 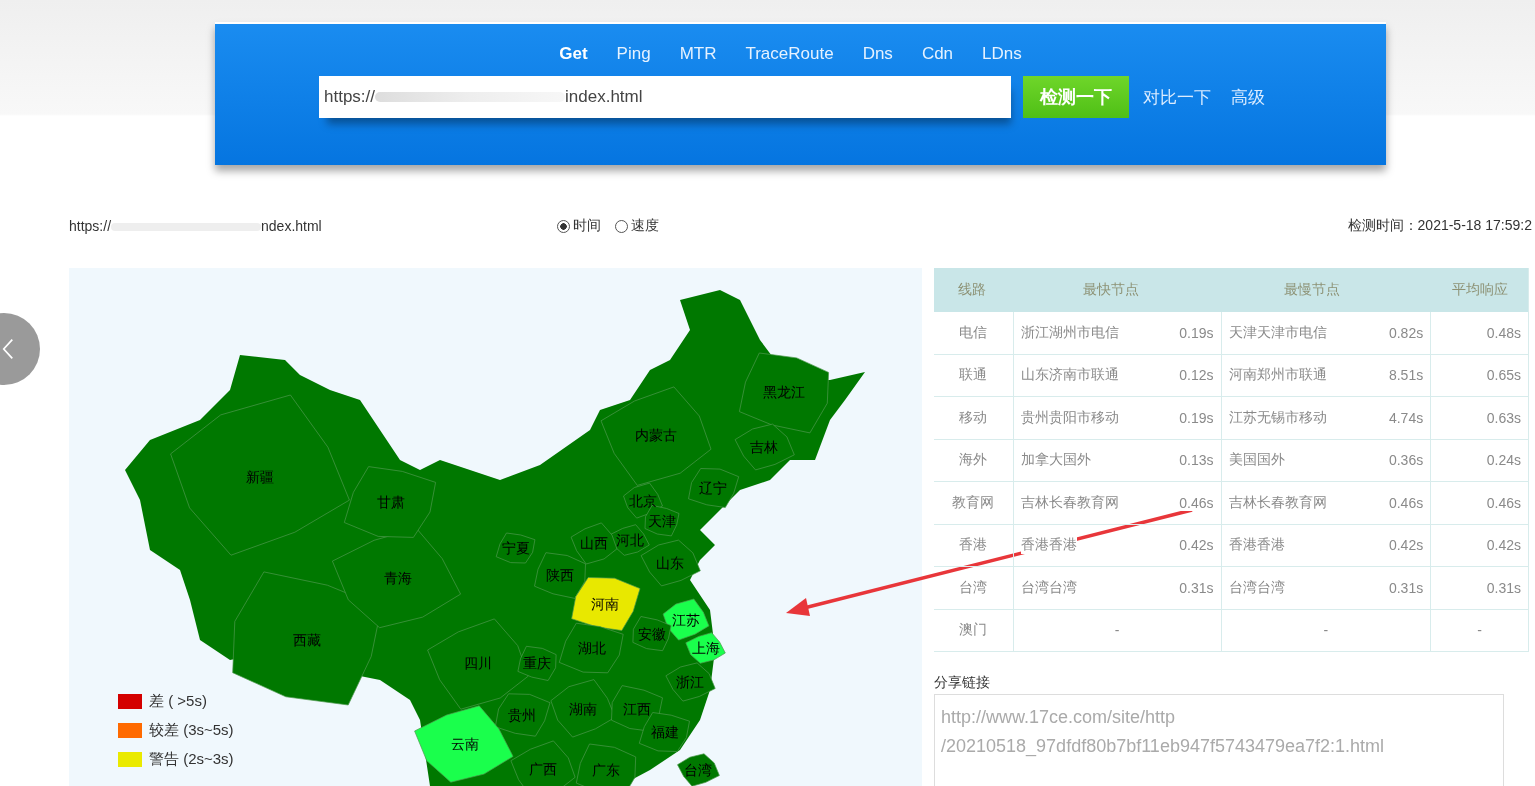 What do you see at coordinates (1480, 289) in the screenshot?
I see `column-header: 平均响应` at bounding box center [1480, 289].